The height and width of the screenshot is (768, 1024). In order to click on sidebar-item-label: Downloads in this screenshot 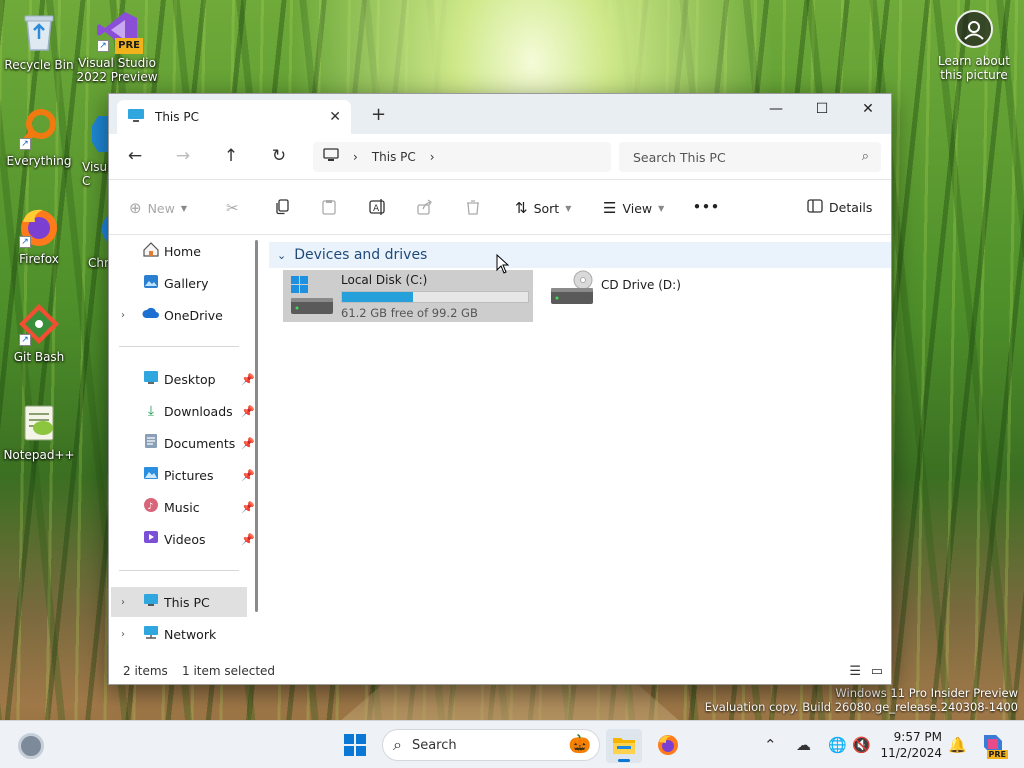, I will do `click(198, 411)`.